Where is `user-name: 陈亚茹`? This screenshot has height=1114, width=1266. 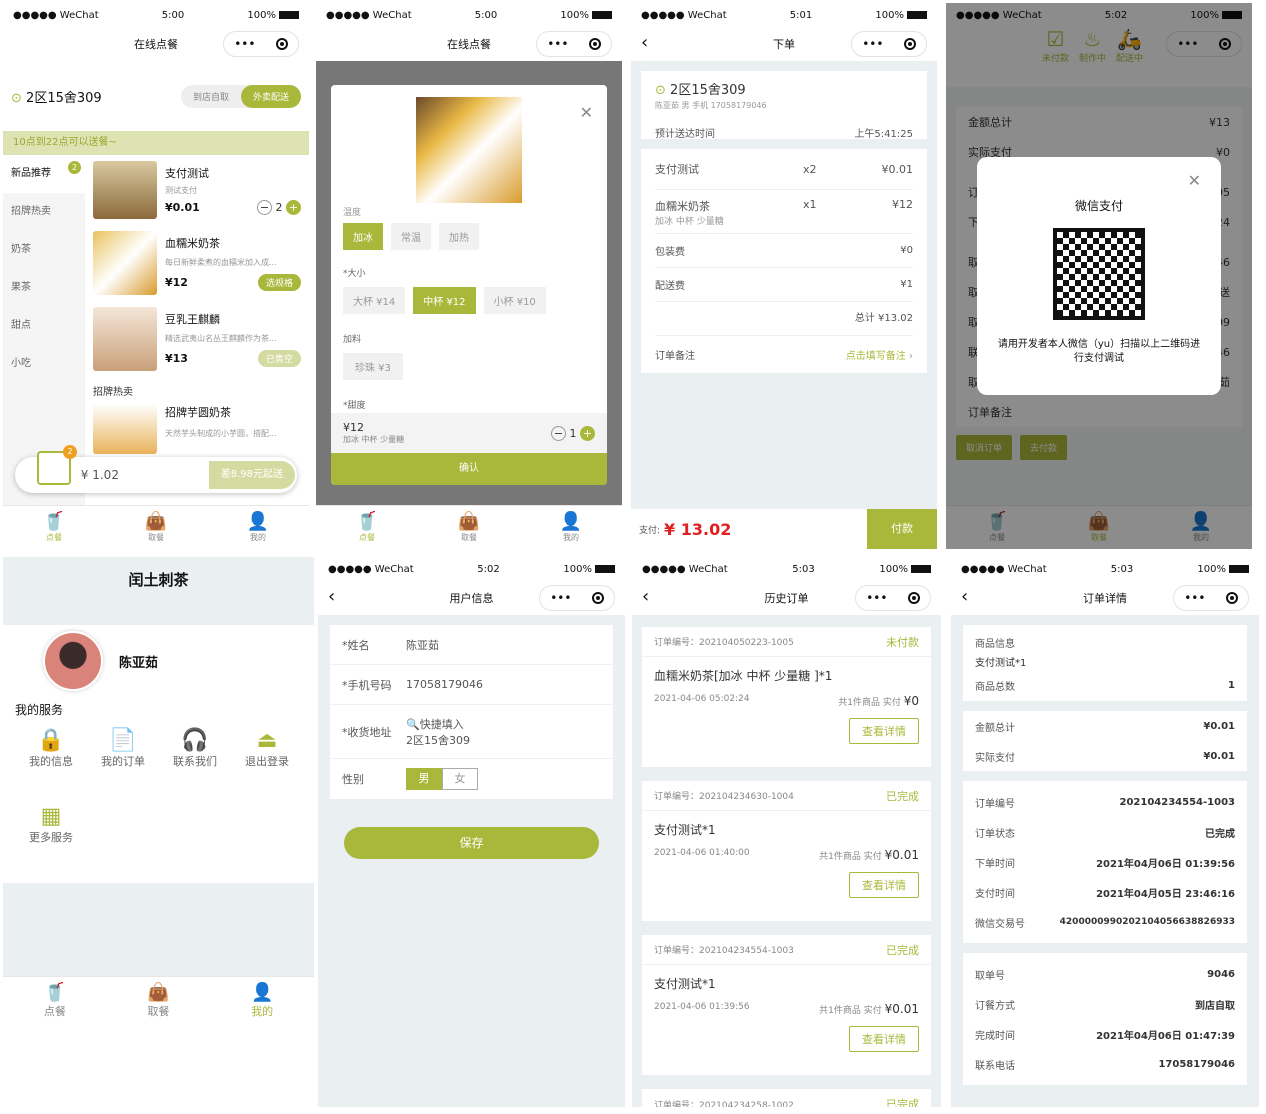
user-name: 陈亚茹 is located at coordinates (139, 663).